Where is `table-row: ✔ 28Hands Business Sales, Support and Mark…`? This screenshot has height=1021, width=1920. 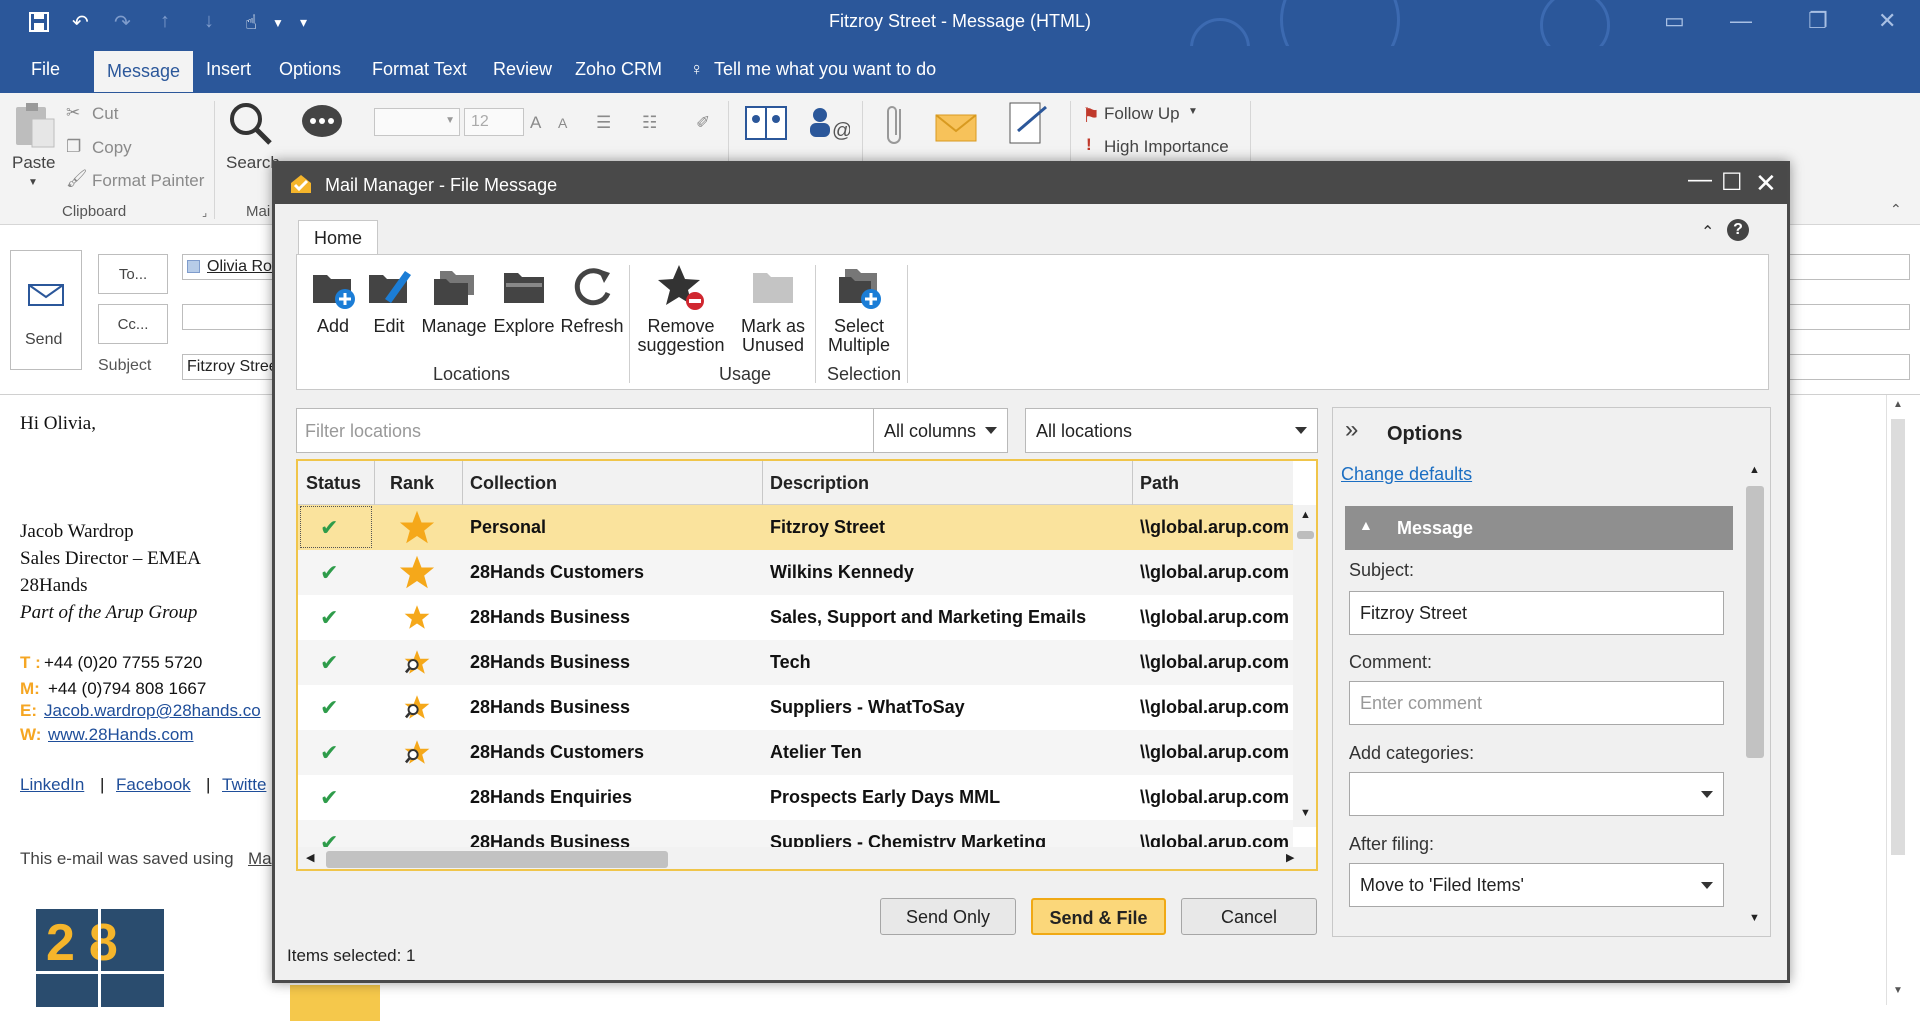
table-row: ✔ 28Hands Business Sales, Support and Mark… is located at coordinates (795, 617).